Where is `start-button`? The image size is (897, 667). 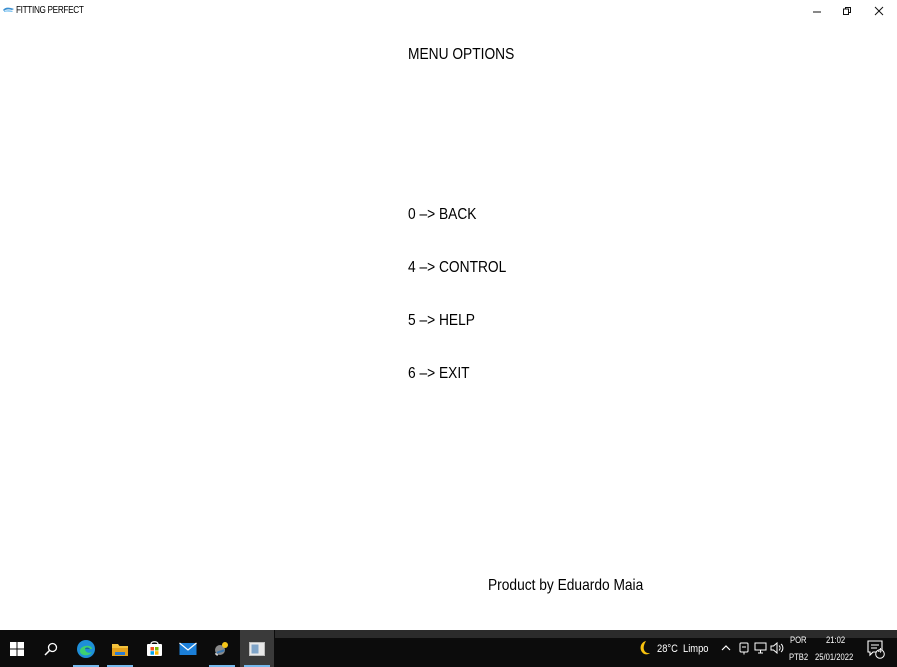 start-button is located at coordinates (17, 648).